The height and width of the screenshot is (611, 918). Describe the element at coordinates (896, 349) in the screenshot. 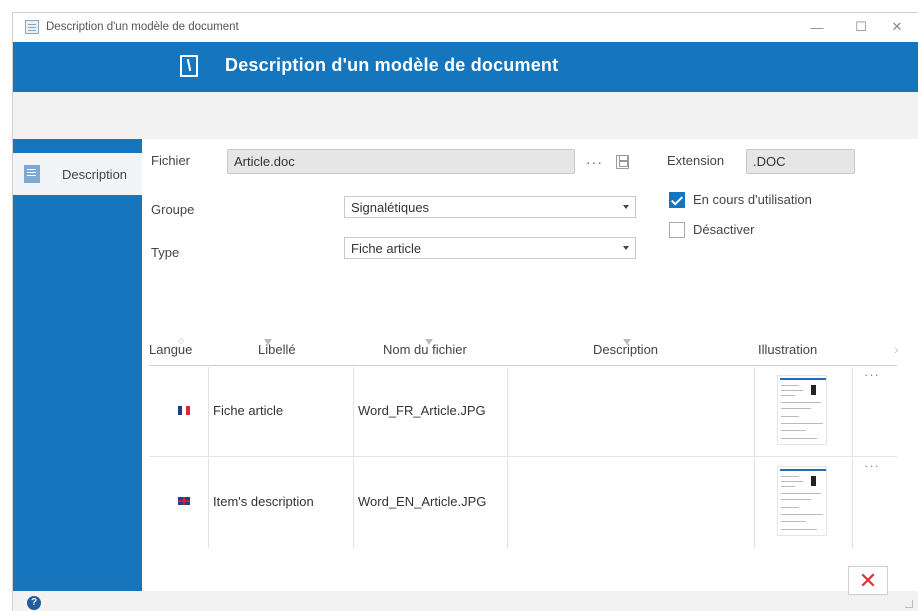

I see `chevron-right-icon: ›` at that location.